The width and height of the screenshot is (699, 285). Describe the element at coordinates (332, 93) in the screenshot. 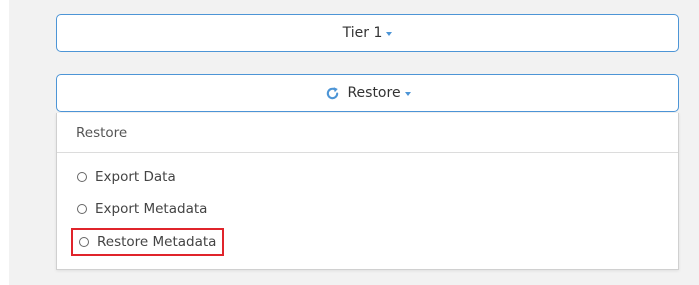

I see `refresh-icon` at that location.